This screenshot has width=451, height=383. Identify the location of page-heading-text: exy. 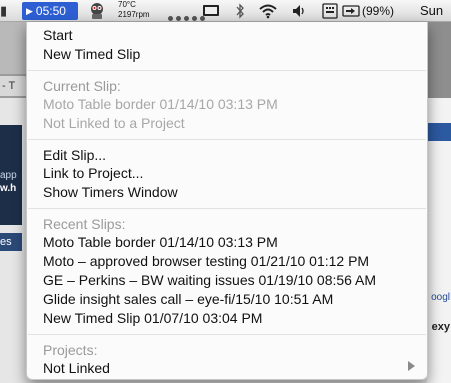
(440, 327).